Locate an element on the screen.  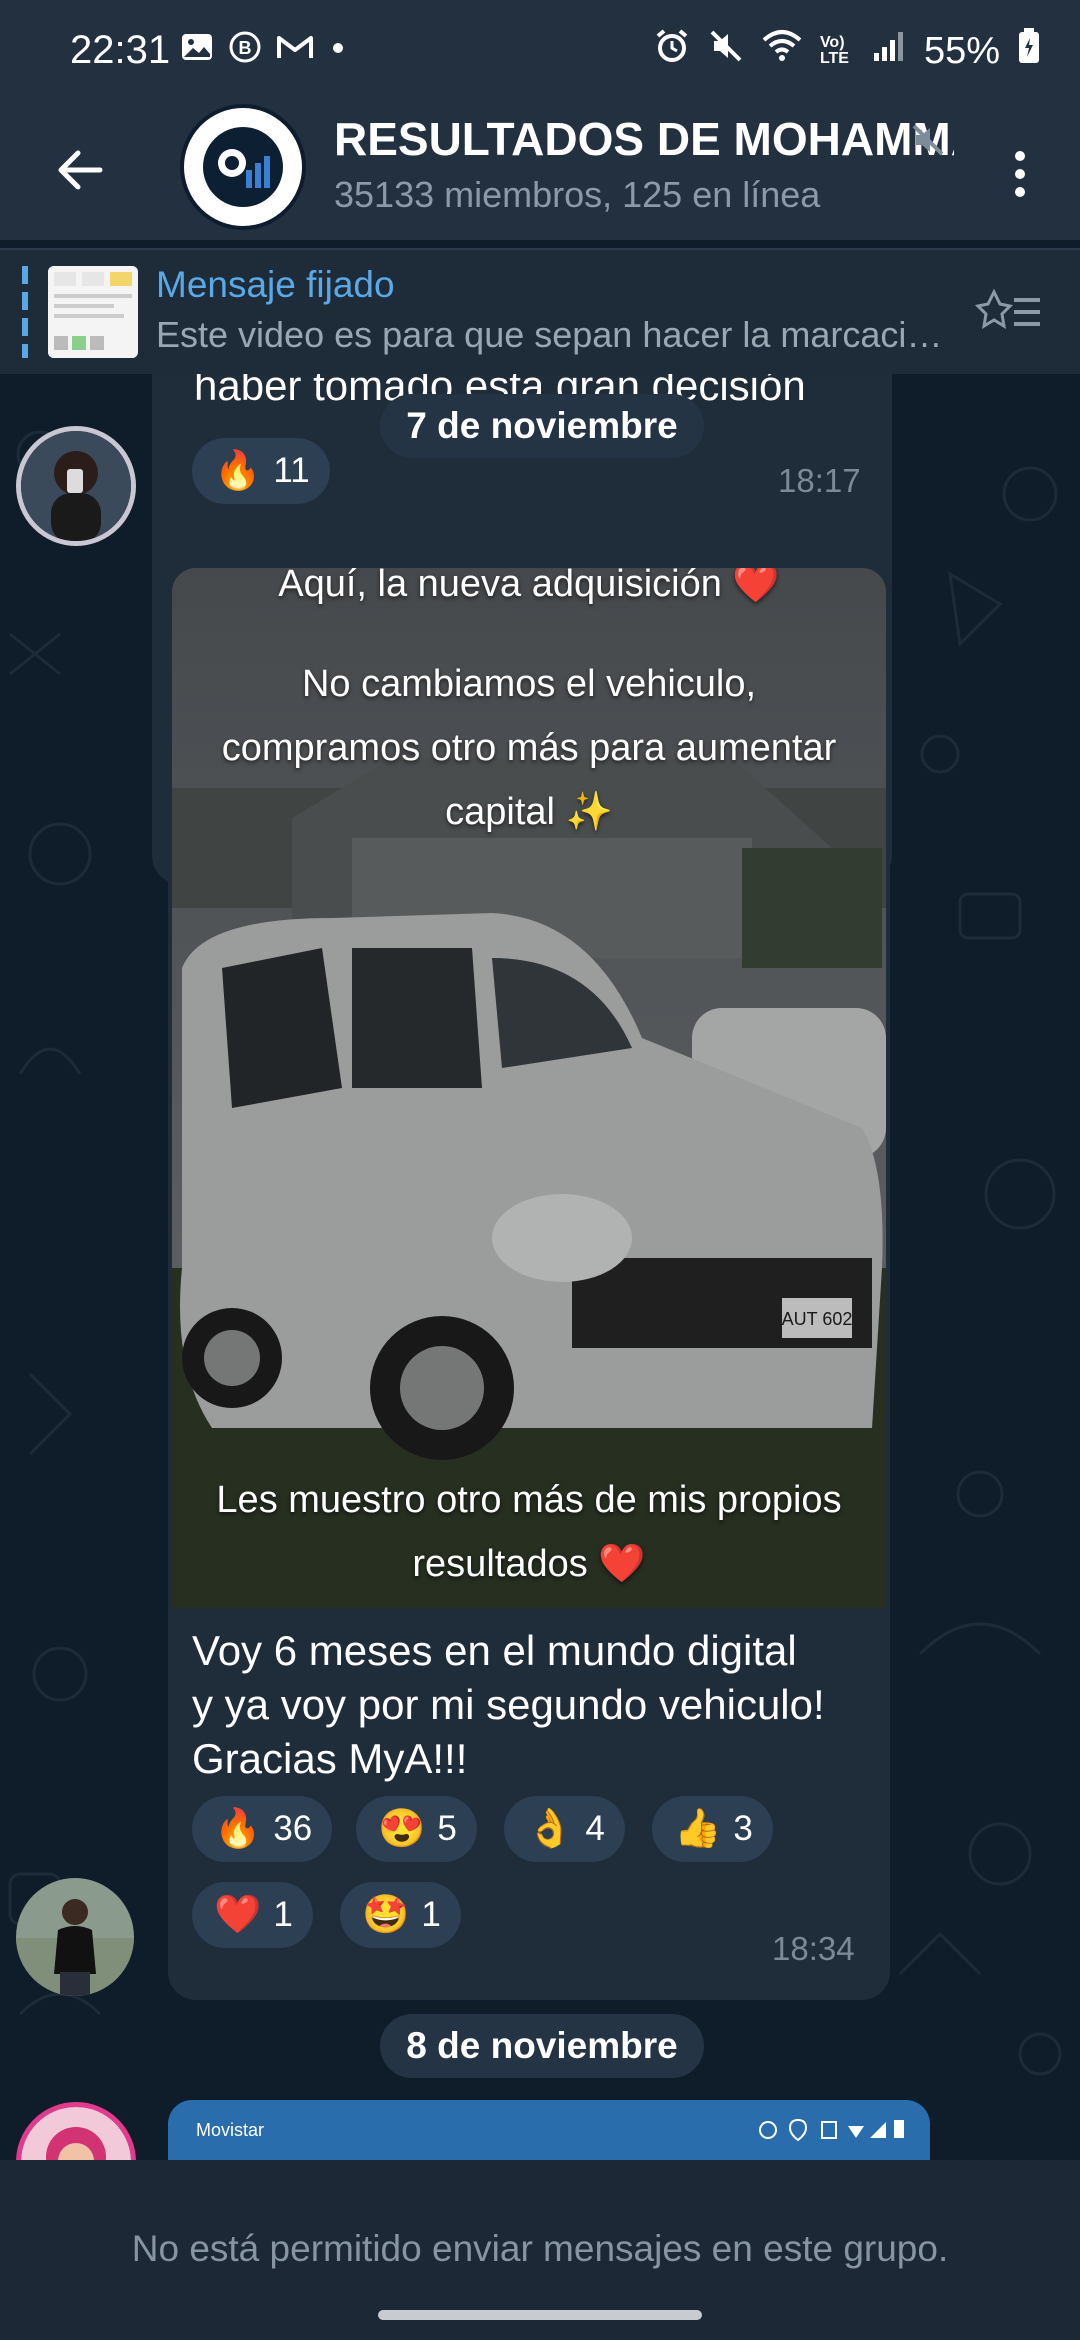
reaction-count: 5 is located at coordinates (447, 1828).